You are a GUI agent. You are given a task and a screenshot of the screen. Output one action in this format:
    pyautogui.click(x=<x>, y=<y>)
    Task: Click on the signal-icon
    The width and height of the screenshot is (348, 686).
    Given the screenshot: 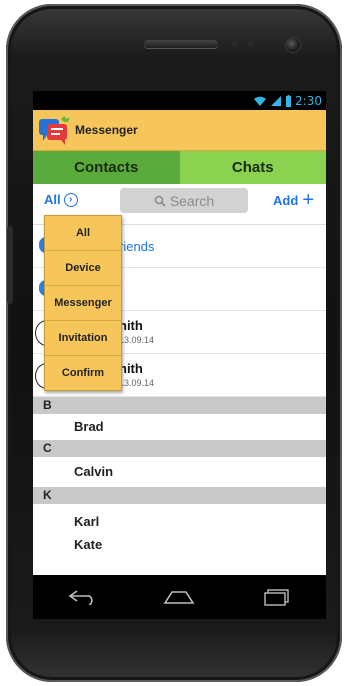 What is the action you would take?
    pyautogui.click(x=276, y=100)
    